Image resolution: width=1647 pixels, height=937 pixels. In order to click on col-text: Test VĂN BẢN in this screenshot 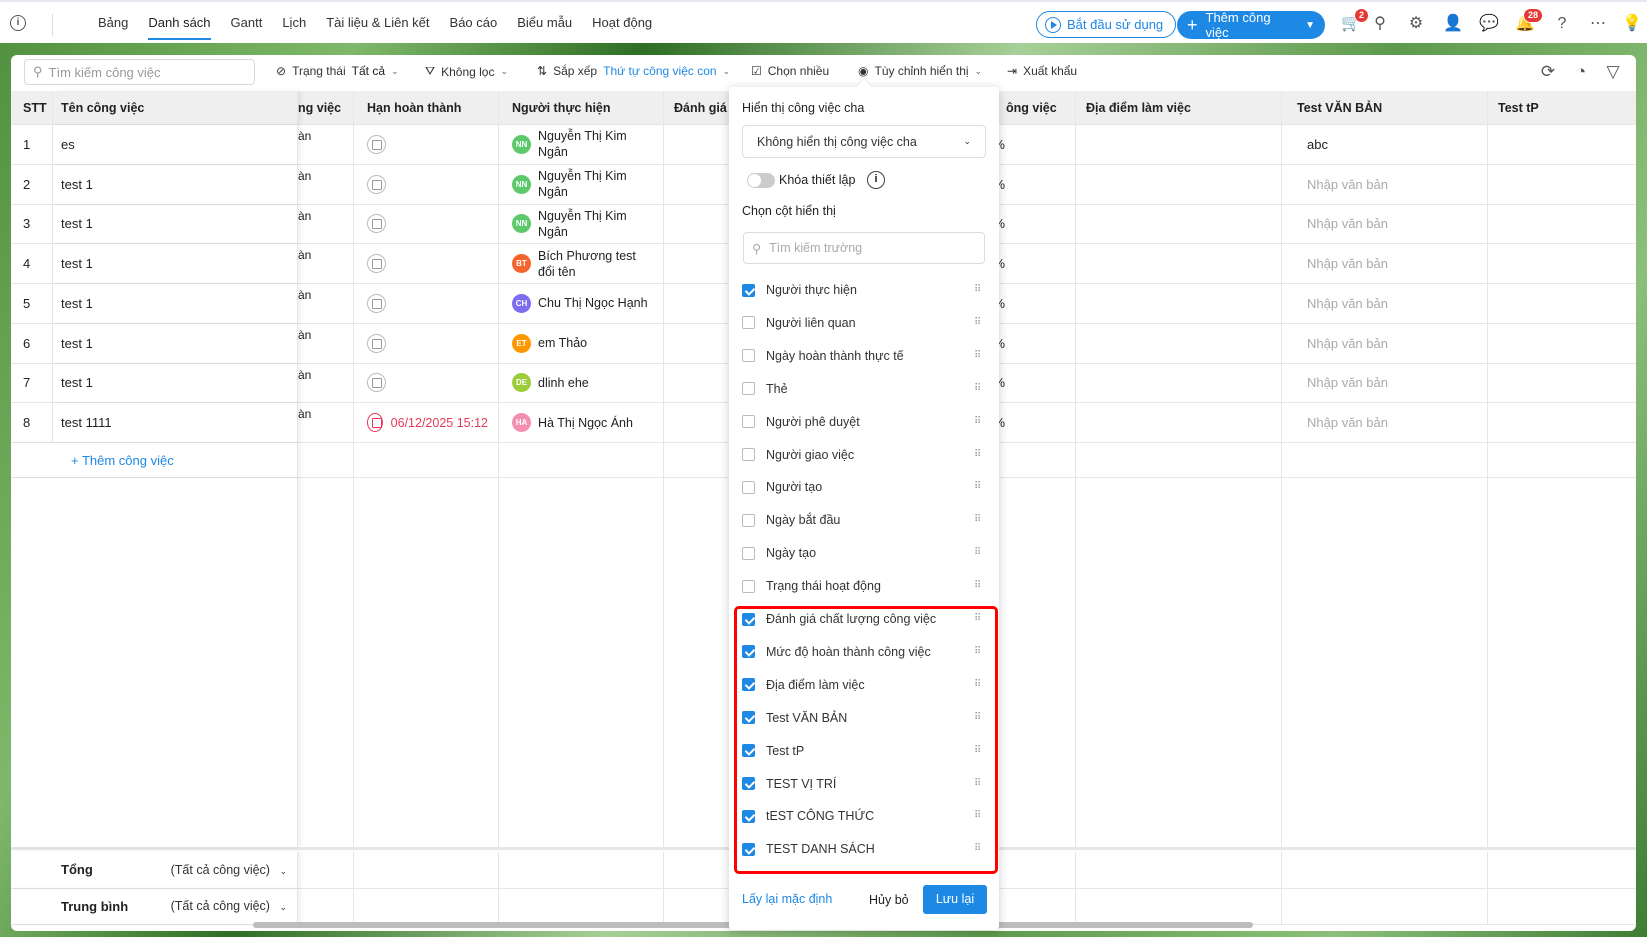, I will do `click(1385, 107)`.